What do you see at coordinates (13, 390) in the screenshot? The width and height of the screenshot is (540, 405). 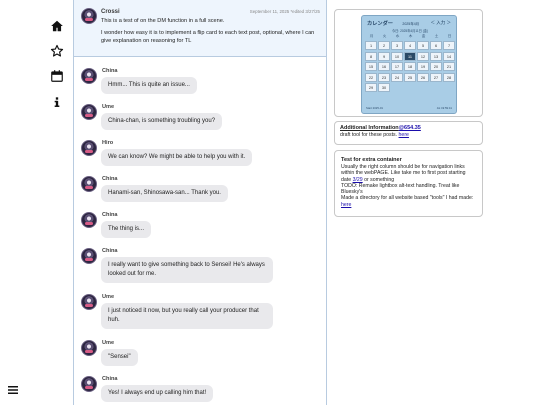 I see `hamburger-menu-icon` at bounding box center [13, 390].